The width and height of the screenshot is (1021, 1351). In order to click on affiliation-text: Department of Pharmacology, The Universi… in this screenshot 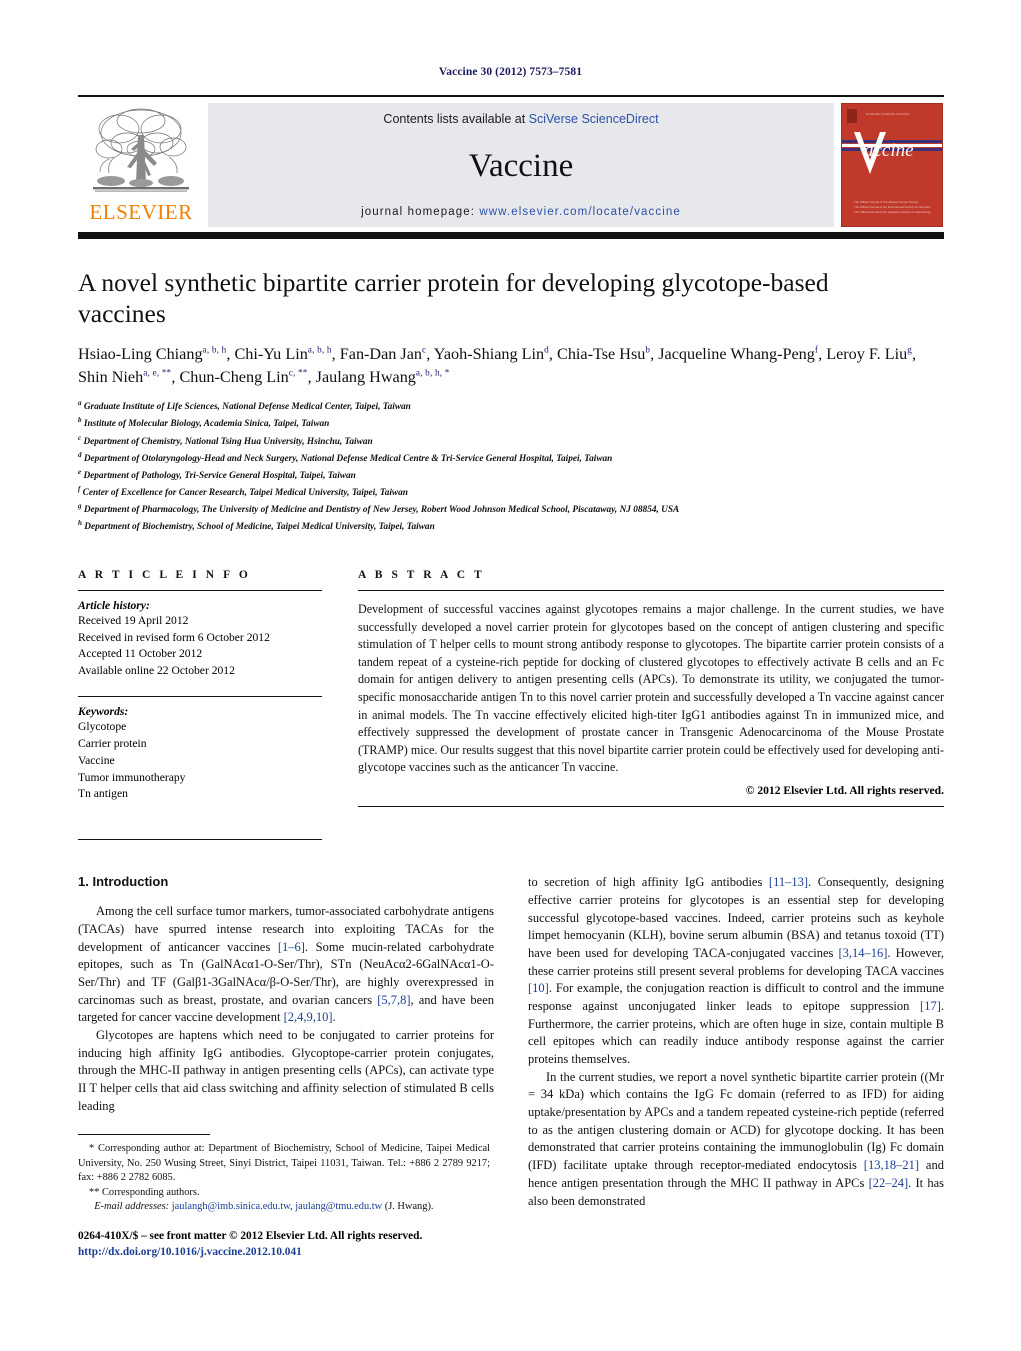, I will do `click(381, 510)`.